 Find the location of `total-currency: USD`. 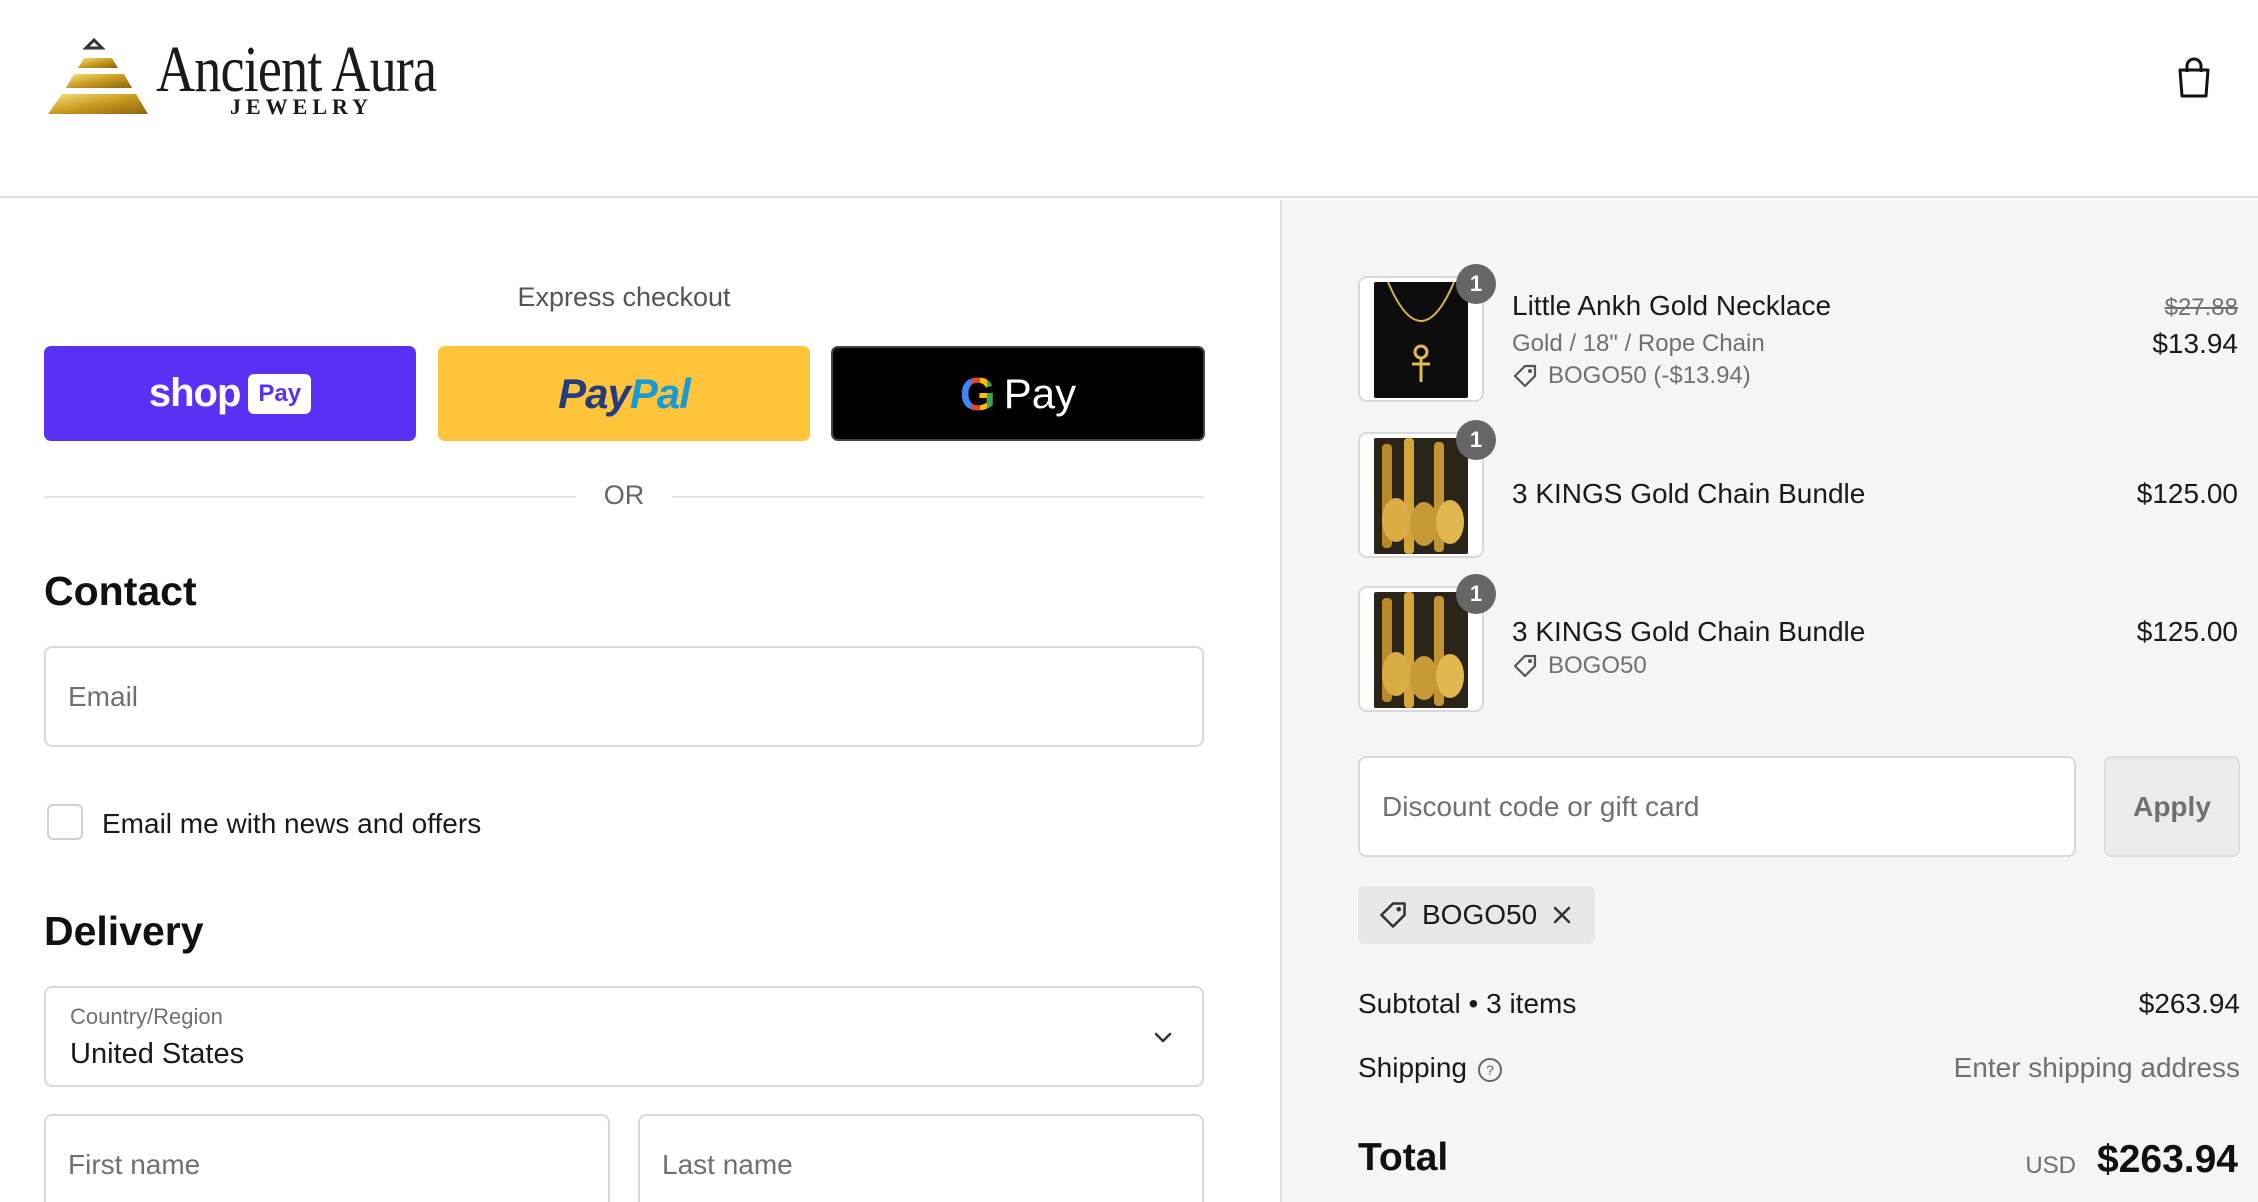

total-currency: USD is located at coordinates (2050, 1165).